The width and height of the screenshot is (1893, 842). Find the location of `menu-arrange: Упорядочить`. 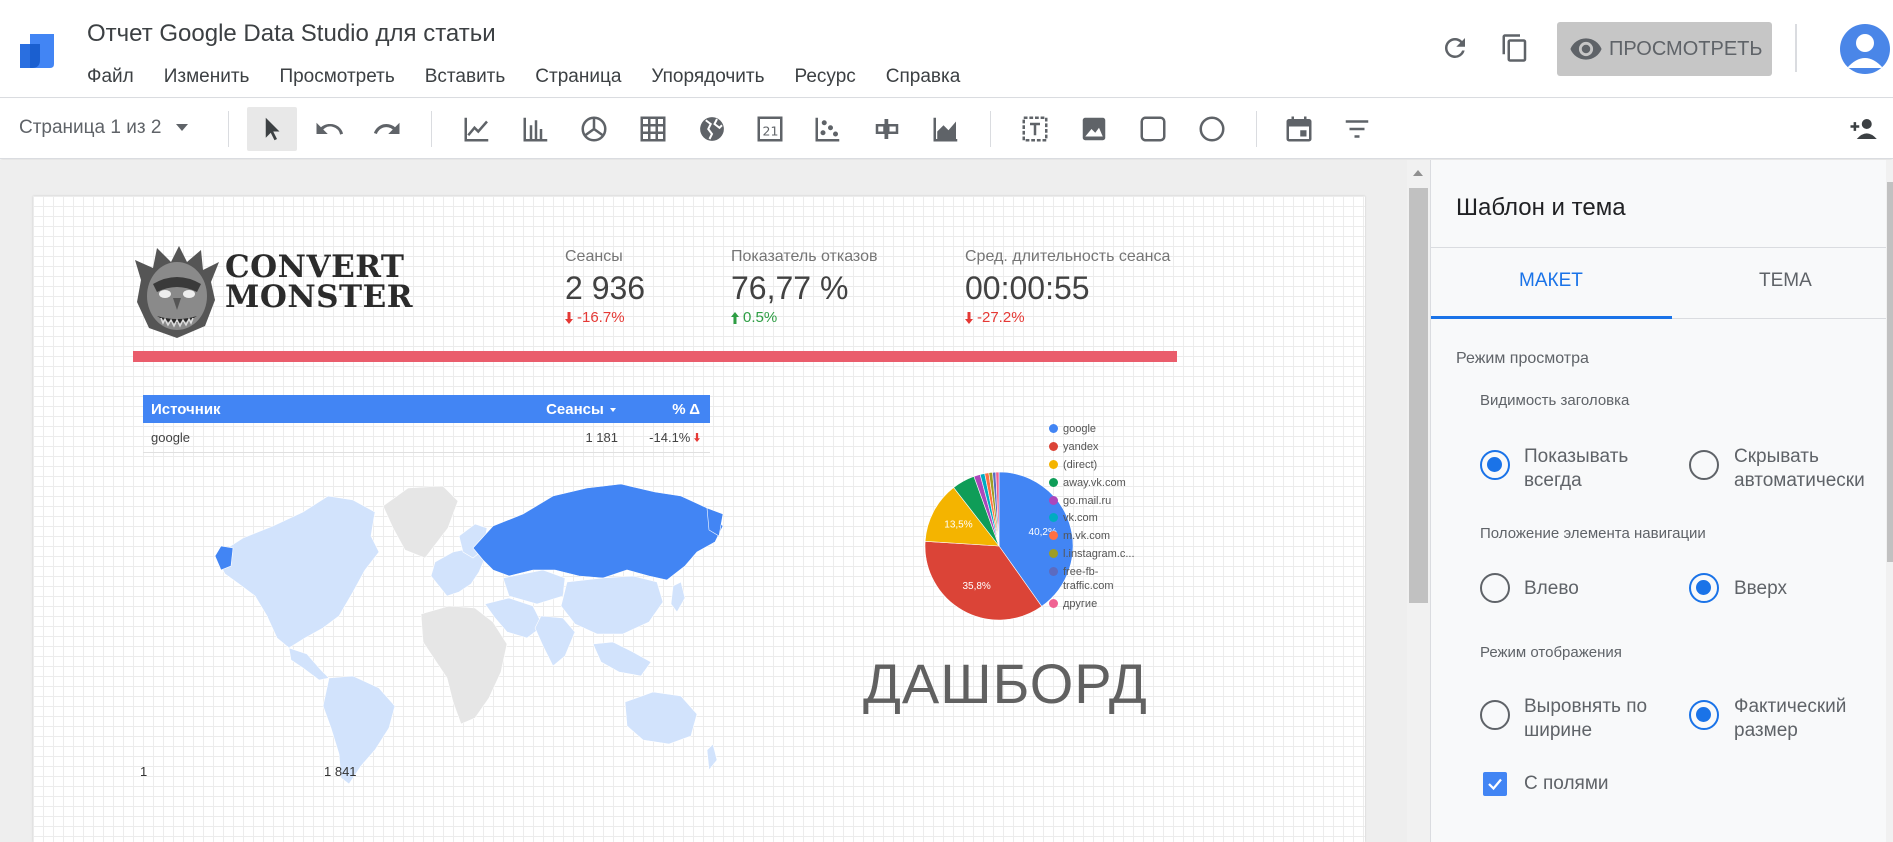

menu-arrange: Упорядочить is located at coordinates (707, 77).